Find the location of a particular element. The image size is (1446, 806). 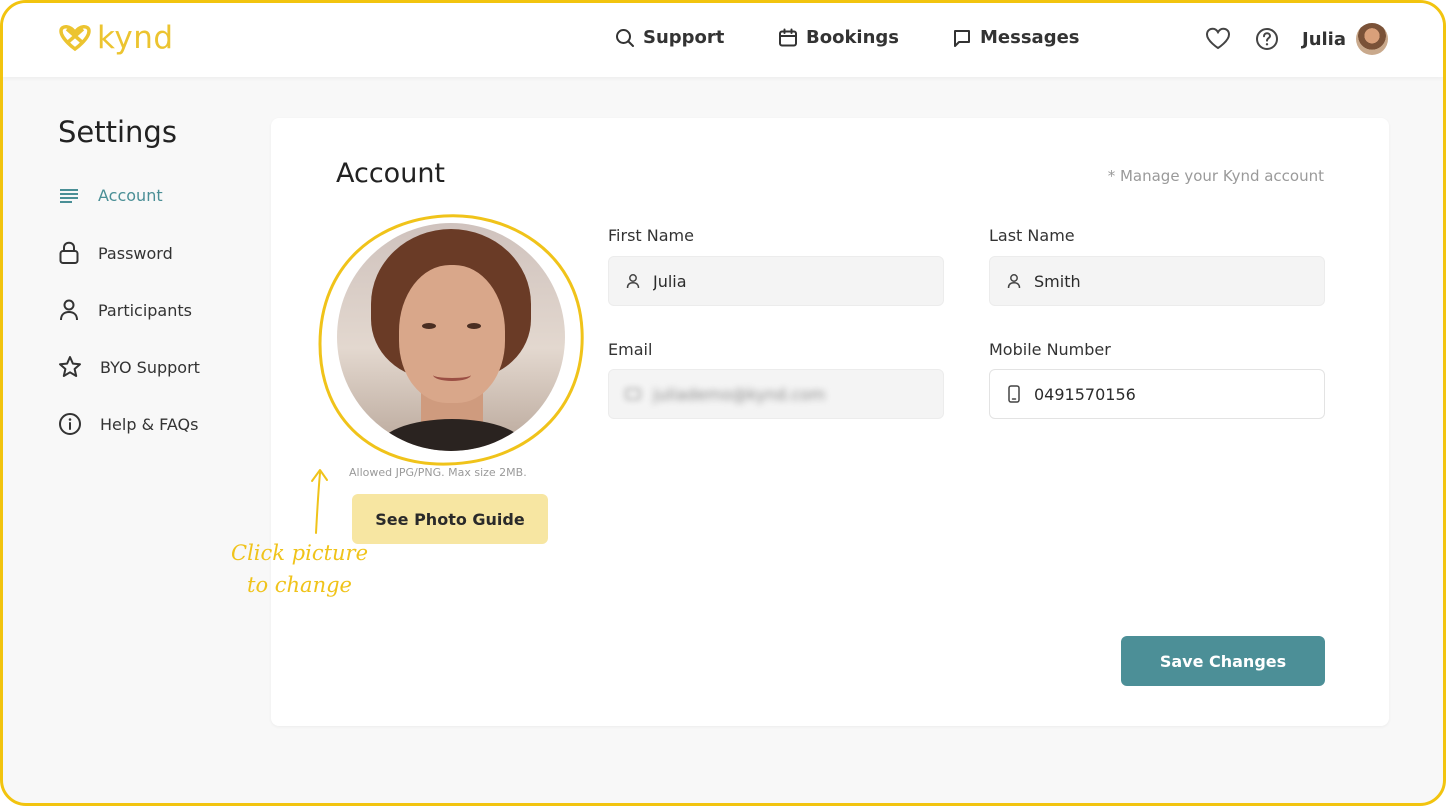

sidebar-item-byo-support: BYO Support is located at coordinates (129, 367).